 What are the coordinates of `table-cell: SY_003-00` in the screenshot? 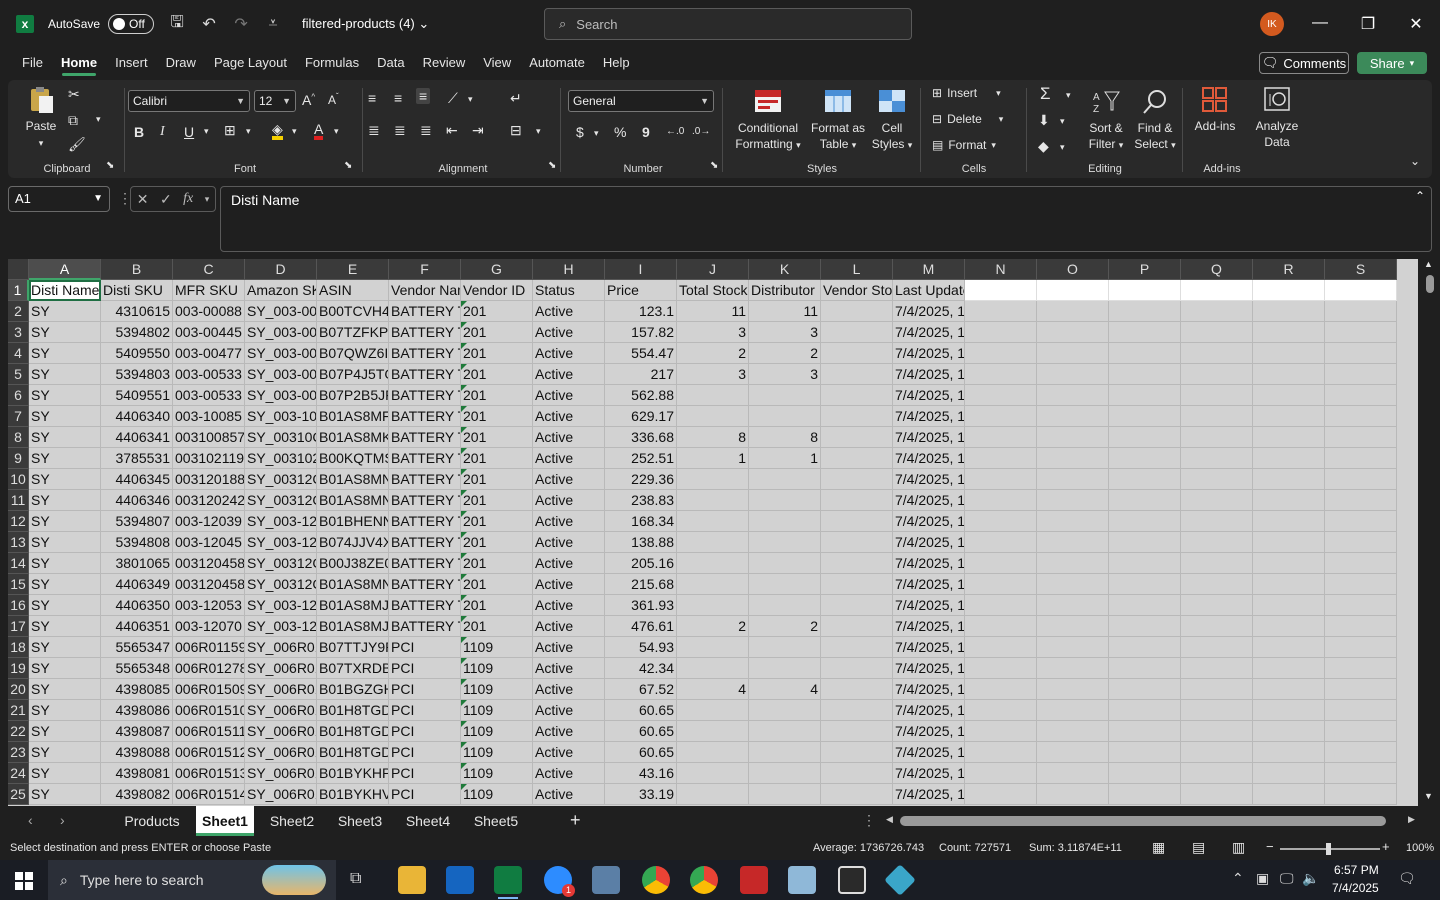 It's located at (281, 311).